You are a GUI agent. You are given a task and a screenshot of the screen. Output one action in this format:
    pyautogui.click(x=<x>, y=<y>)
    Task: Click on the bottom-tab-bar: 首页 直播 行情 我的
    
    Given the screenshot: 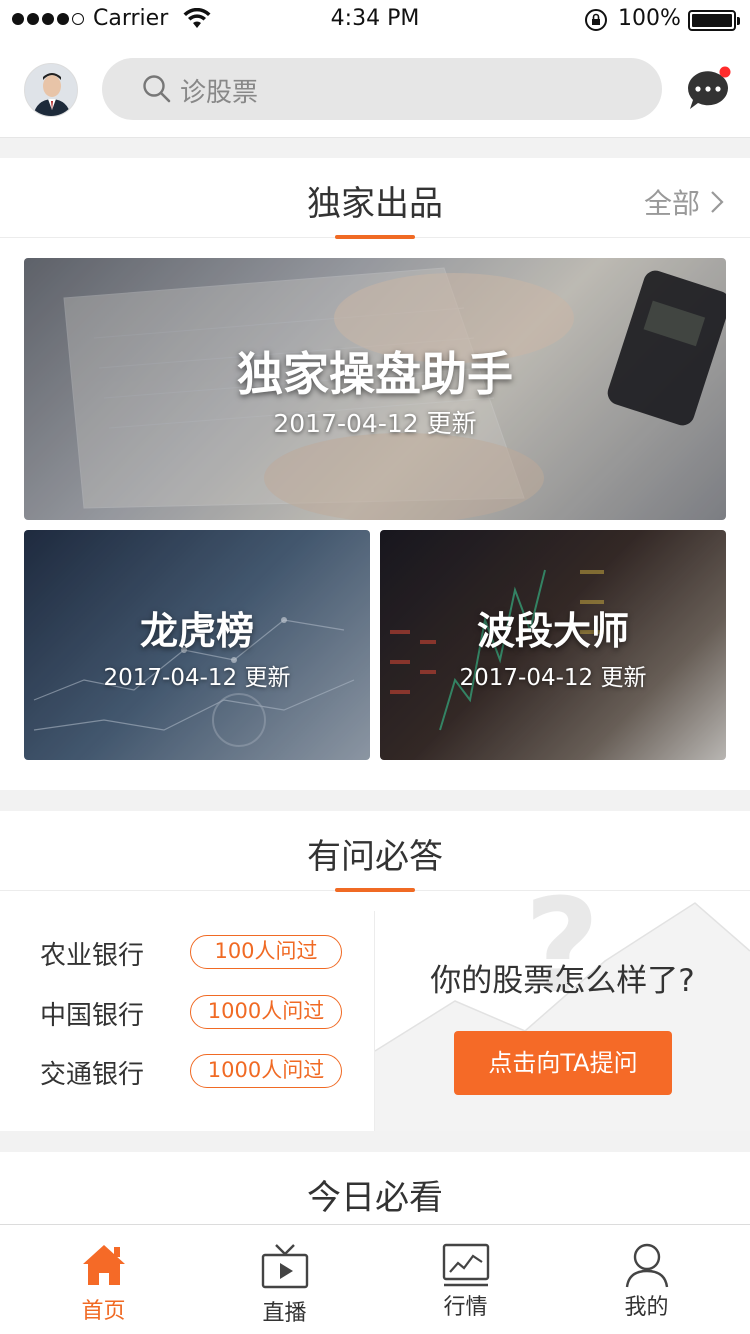 What is the action you would take?
    pyautogui.click(x=375, y=1279)
    